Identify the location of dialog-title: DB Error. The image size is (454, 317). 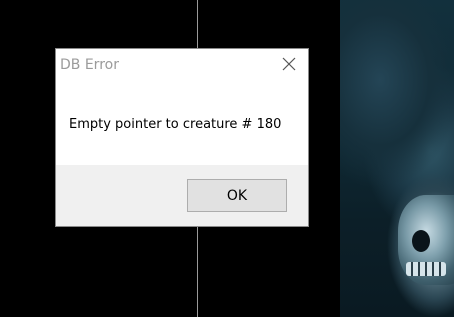
(89, 65).